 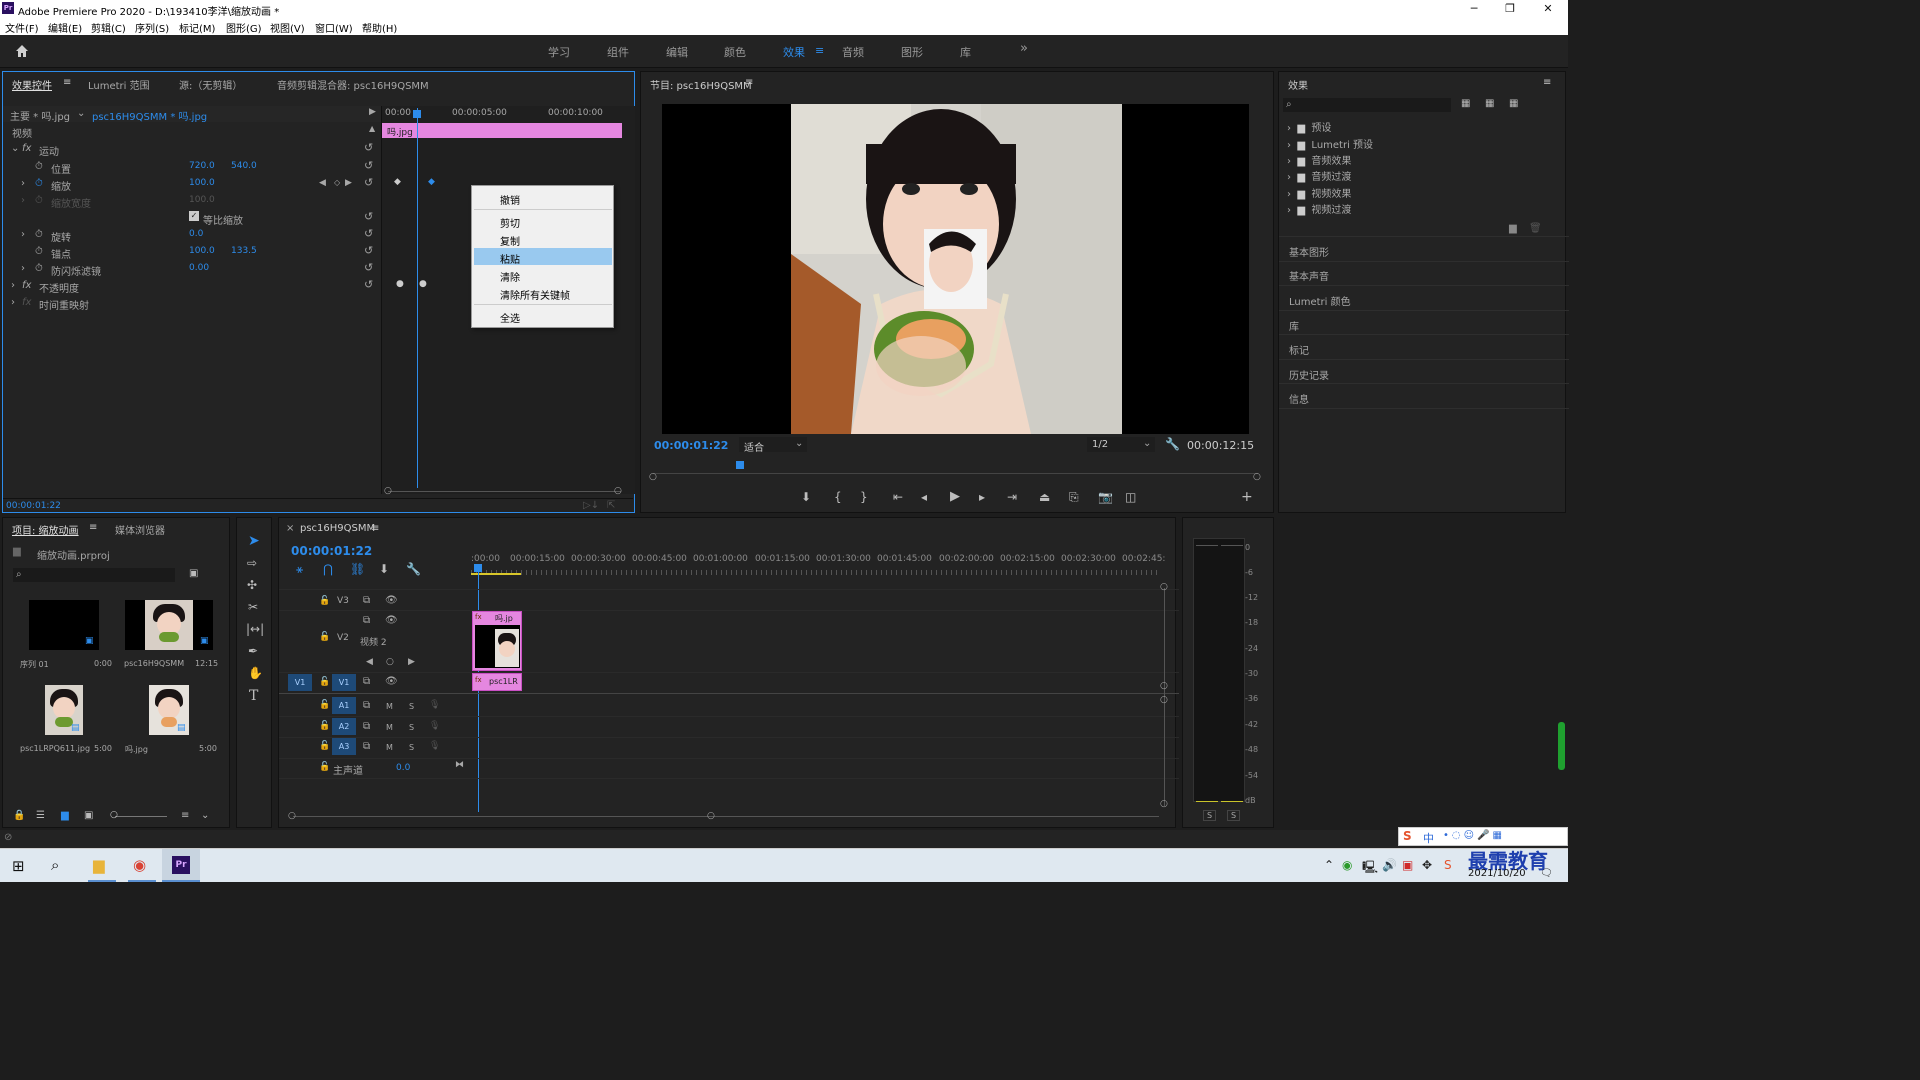 I want to click on workspace-tab-audio: 音频, so click(x=853, y=52).